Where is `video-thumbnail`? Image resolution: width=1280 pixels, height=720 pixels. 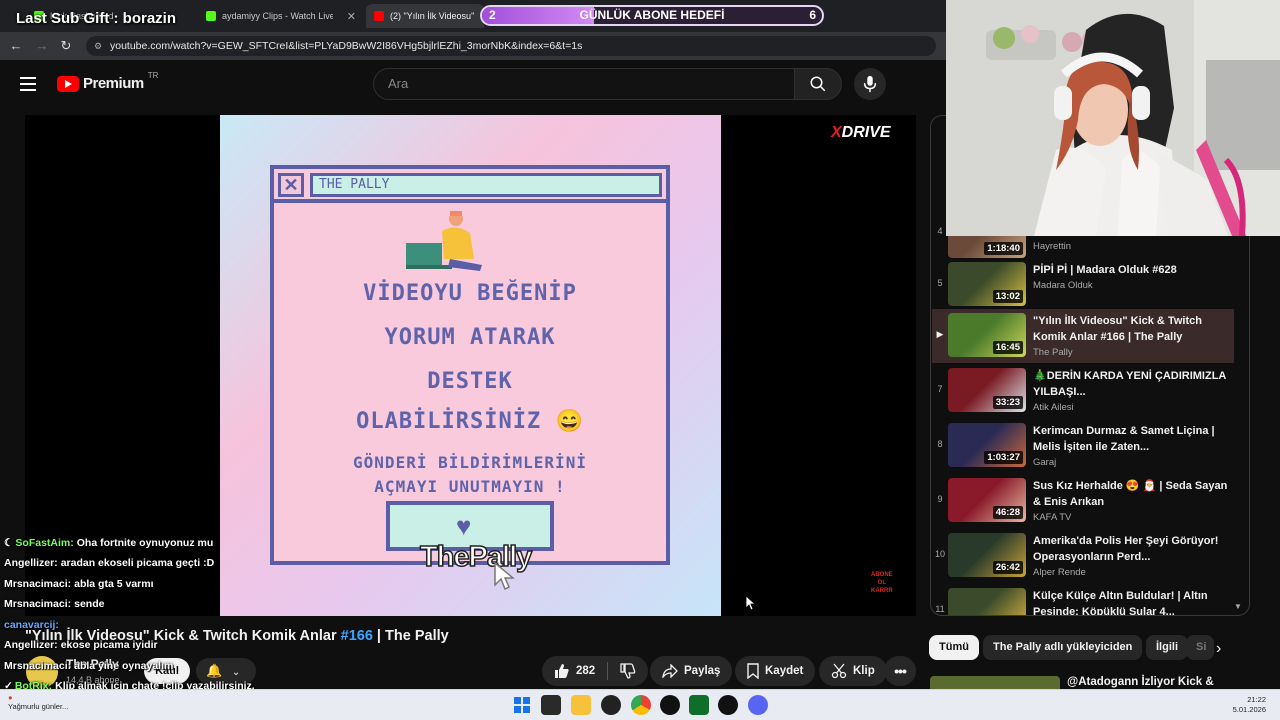 video-thumbnail is located at coordinates (987, 602).